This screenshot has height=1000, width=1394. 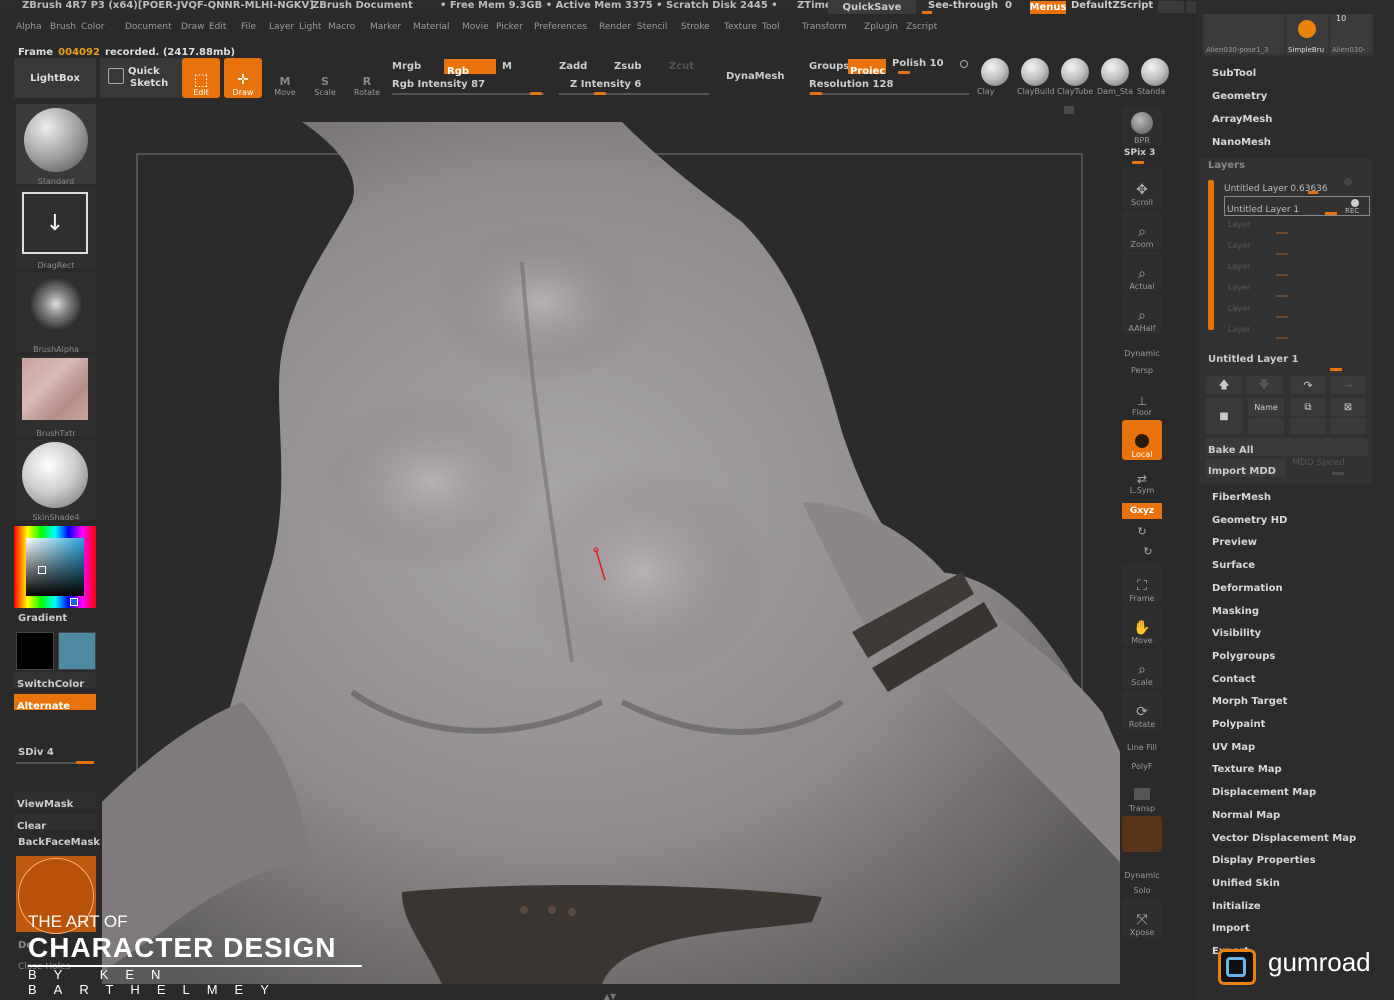 What do you see at coordinates (1239, 96) in the screenshot?
I see `menu-geometry: Geometry` at bounding box center [1239, 96].